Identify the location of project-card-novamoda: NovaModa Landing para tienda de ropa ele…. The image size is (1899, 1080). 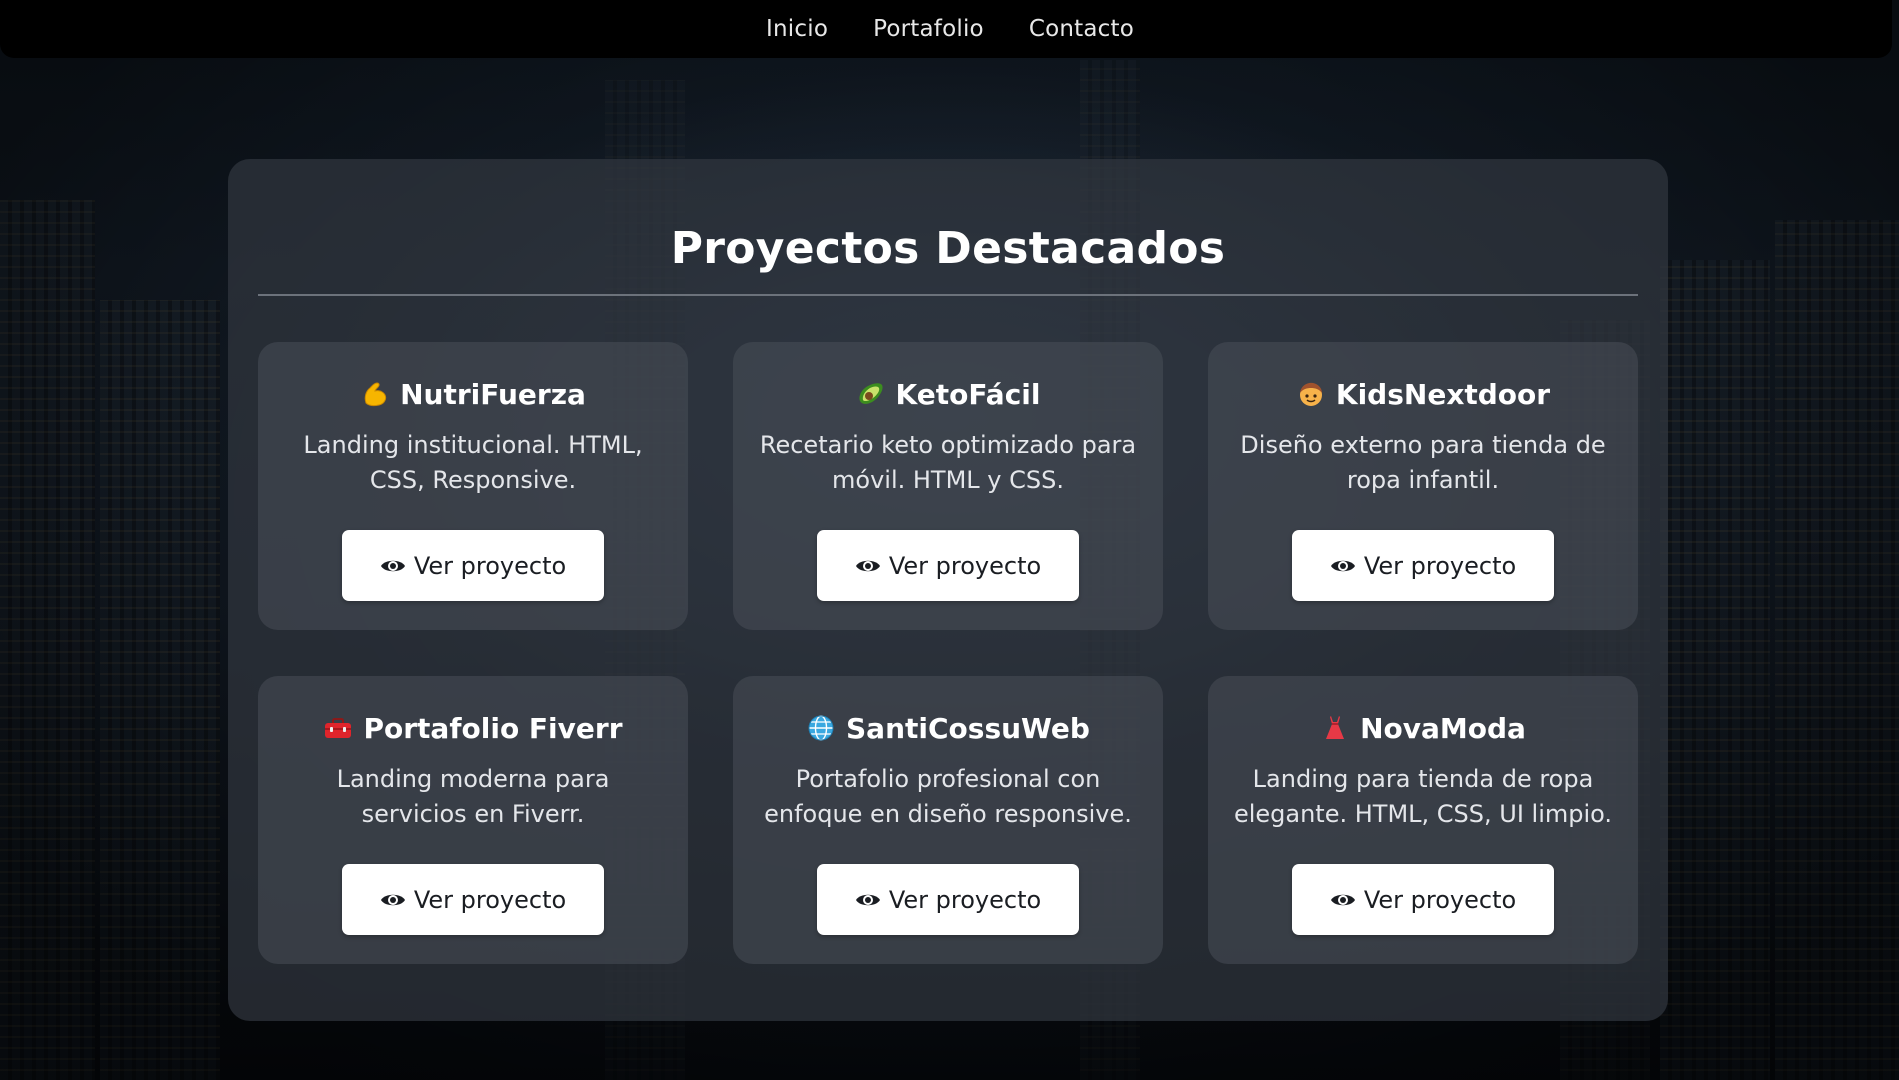
(1423, 820).